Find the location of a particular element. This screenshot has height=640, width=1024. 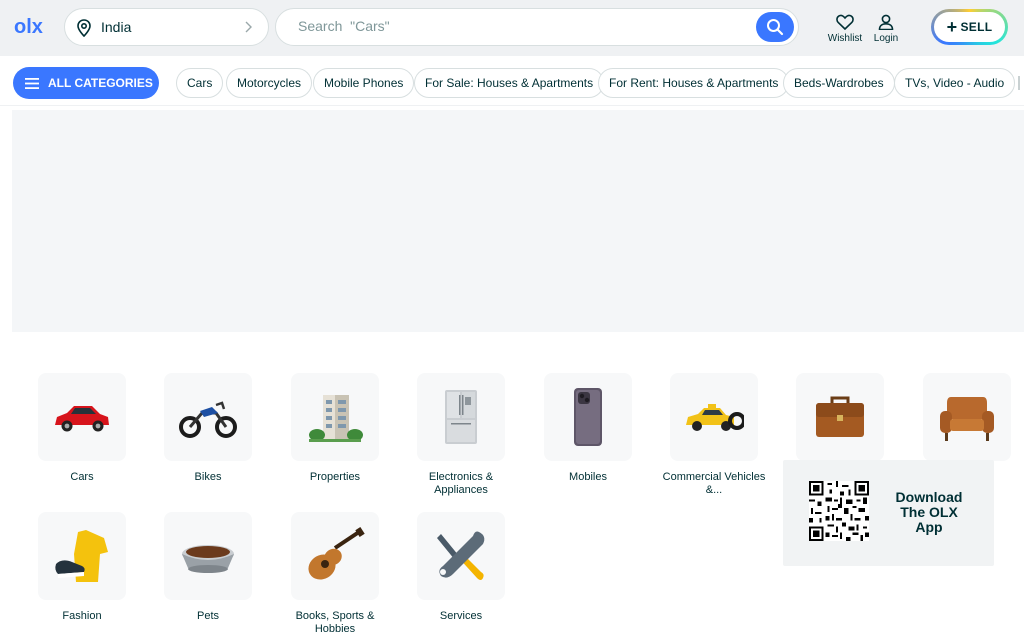

armchair-icon is located at coordinates (967, 419).